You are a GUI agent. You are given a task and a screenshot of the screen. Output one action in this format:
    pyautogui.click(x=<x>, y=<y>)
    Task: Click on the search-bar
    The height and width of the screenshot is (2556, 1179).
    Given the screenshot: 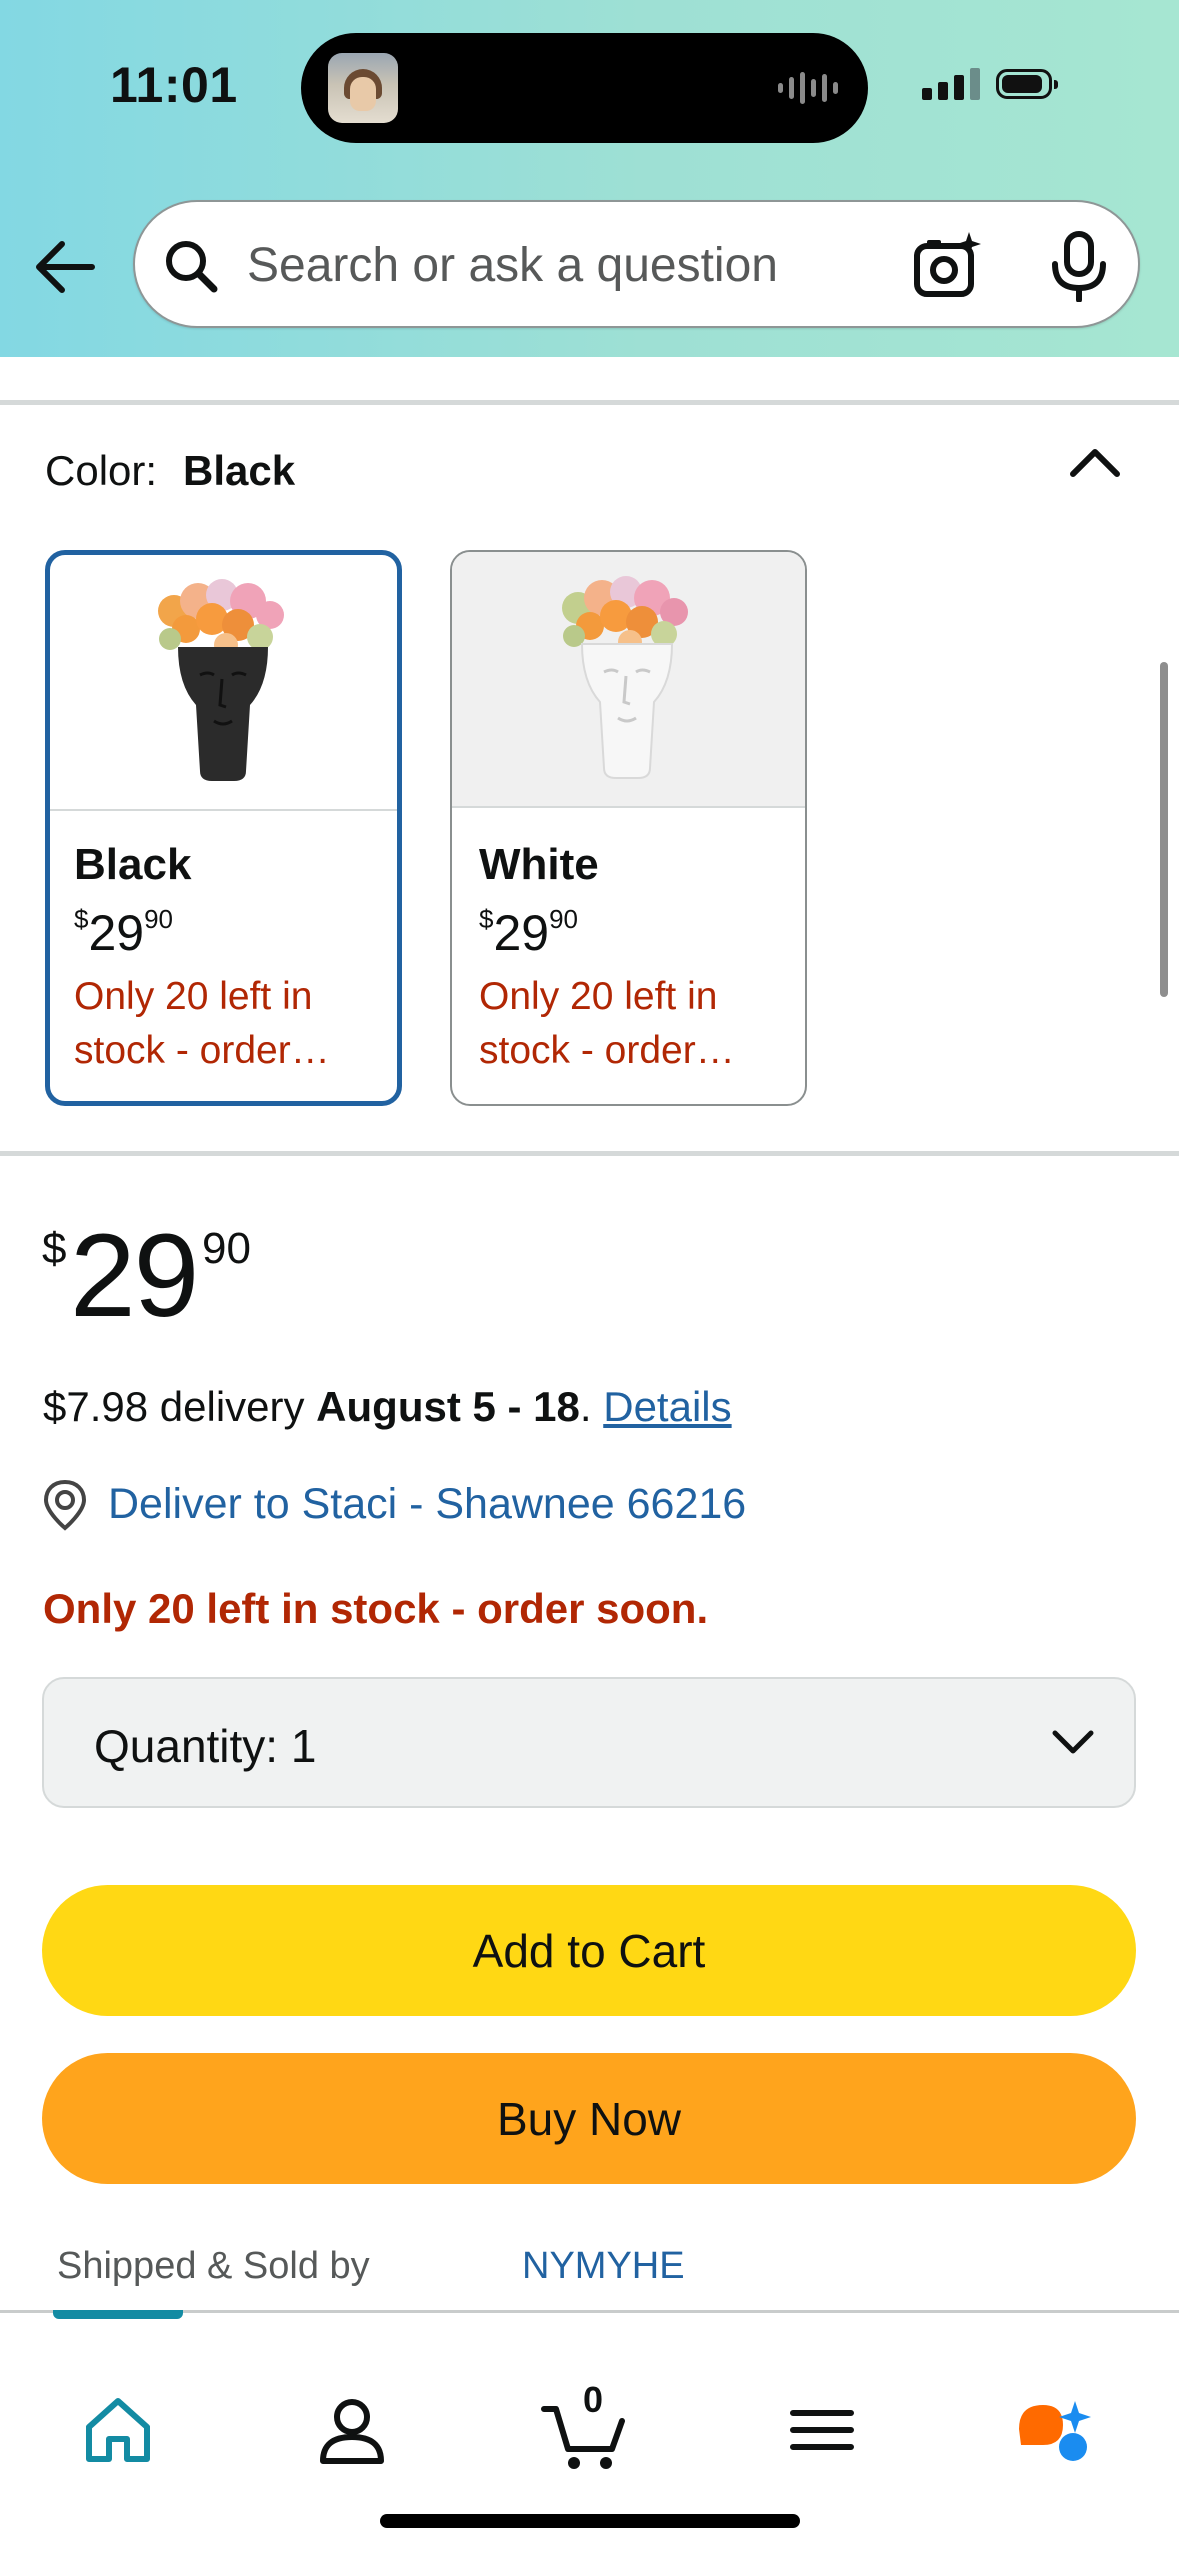 What is the action you would take?
    pyautogui.click(x=636, y=264)
    